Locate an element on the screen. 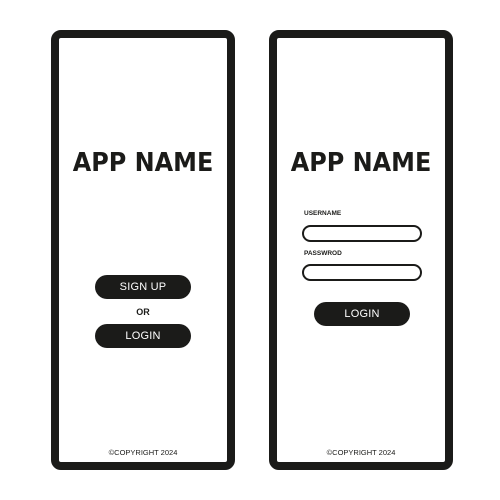 This screenshot has height=500, width=500. username-label: USERNAME is located at coordinates (323, 213).